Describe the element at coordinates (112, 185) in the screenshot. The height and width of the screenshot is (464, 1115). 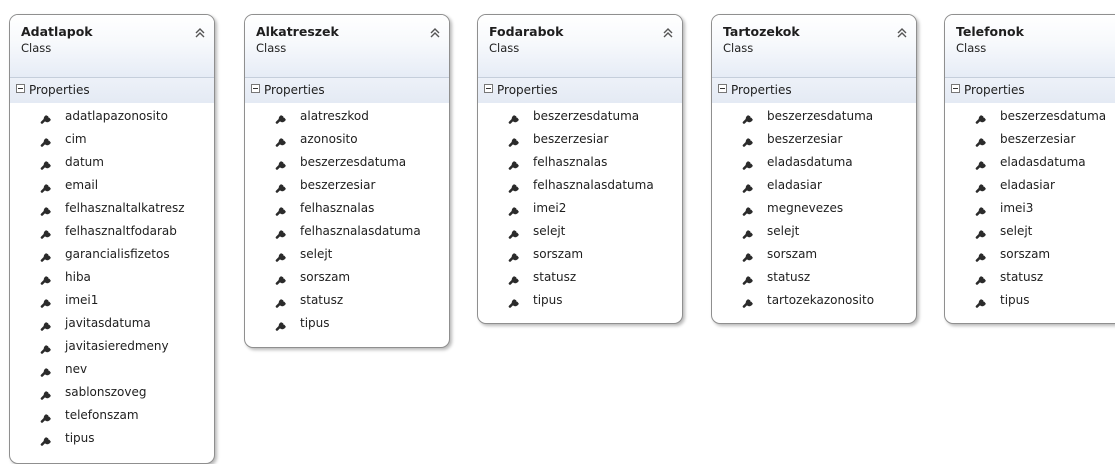
I see `property-item: email` at that location.